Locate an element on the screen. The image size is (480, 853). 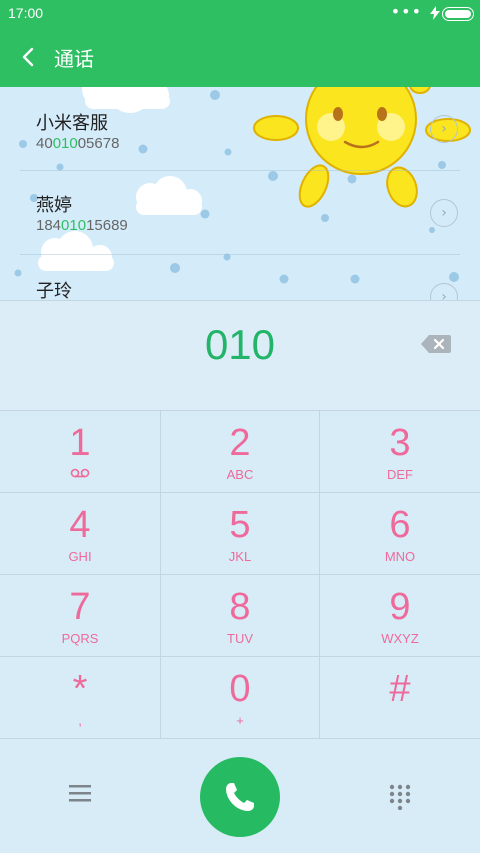
key-5: 5 JKL is located at coordinates (240, 533).